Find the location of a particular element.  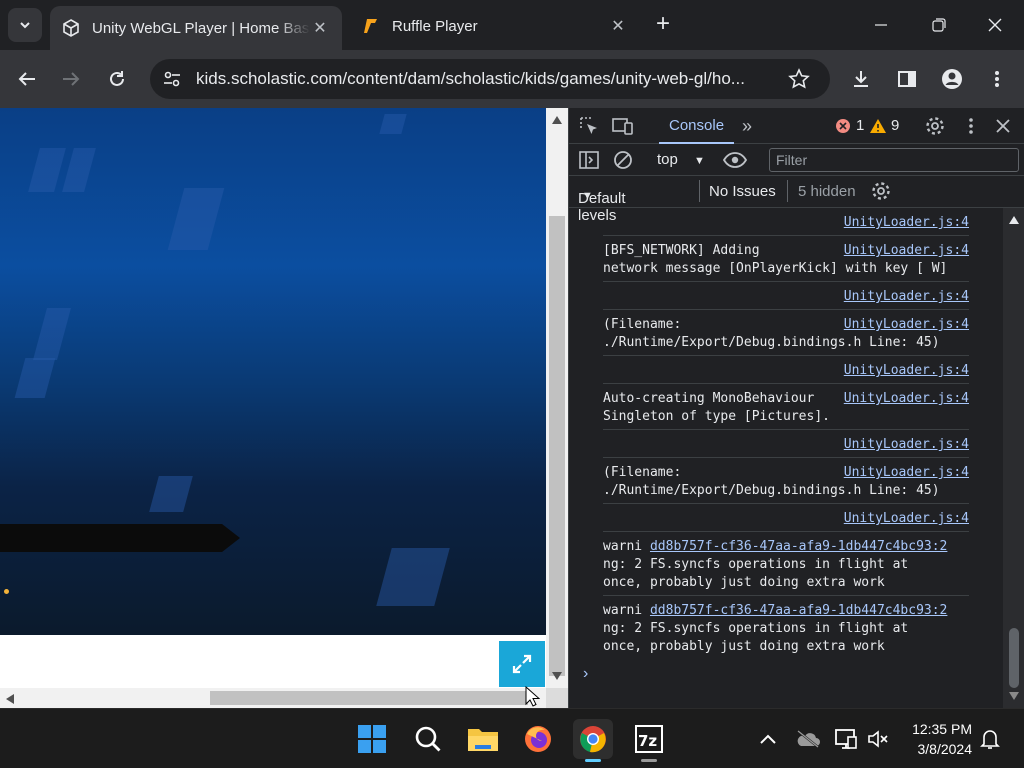

console-toolbar: top ▼ Filter is located at coordinates (796, 160).